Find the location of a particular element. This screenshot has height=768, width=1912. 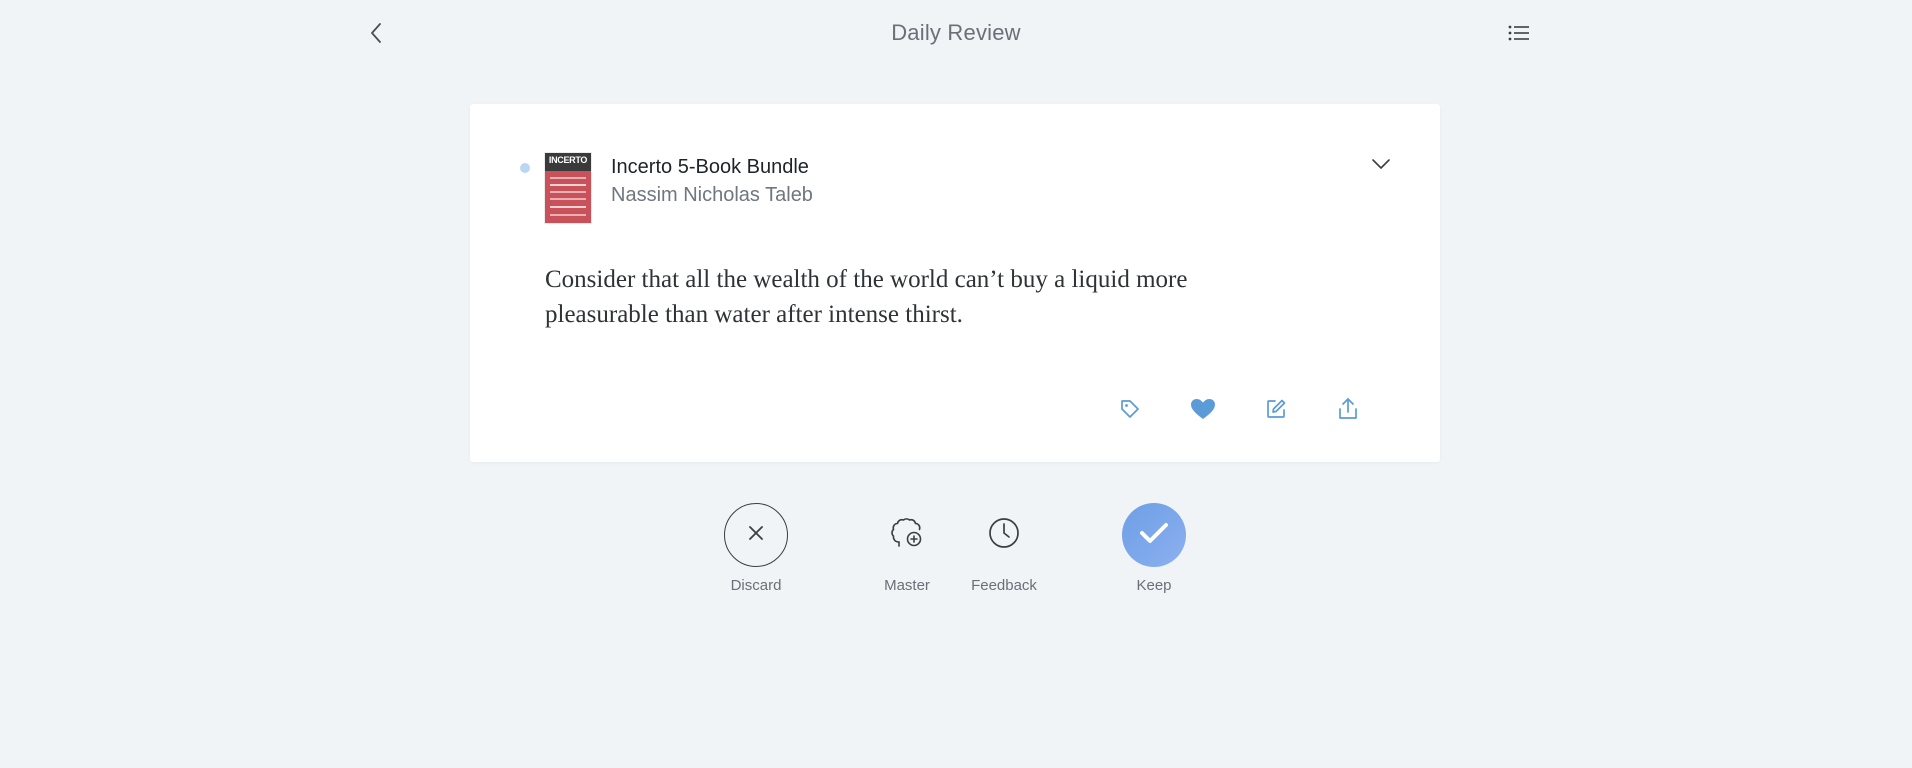

share-button is located at coordinates (1348, 411).